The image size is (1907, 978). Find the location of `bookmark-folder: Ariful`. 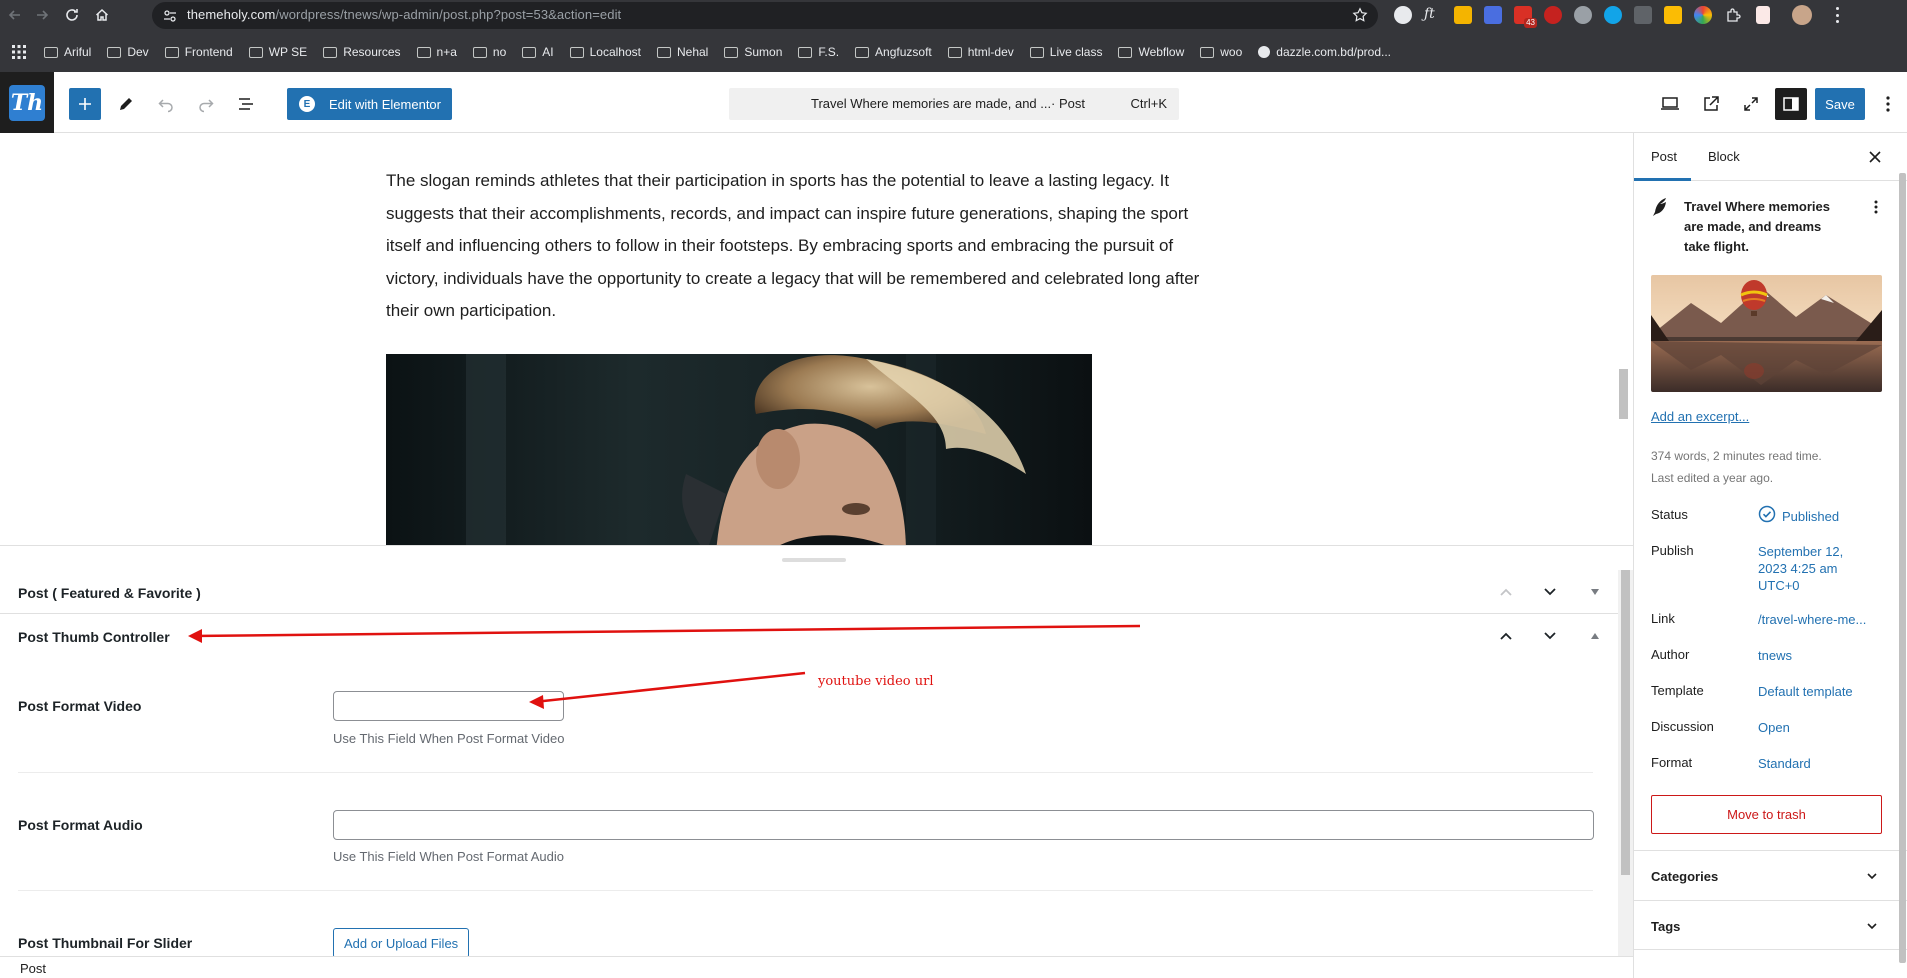

bookmark-folder: Ariful is located at coordinates (67, 52).